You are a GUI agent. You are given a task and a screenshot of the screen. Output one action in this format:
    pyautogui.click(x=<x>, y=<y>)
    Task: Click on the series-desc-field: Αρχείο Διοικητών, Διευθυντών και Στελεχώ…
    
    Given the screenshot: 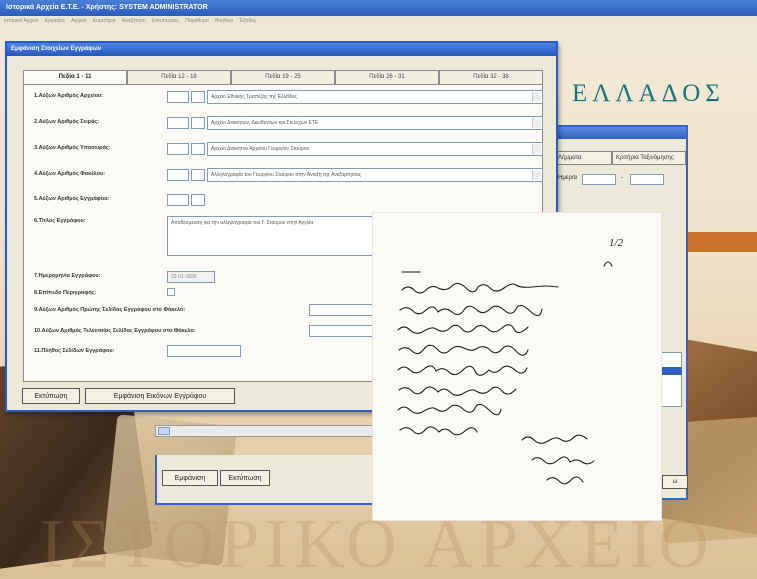 What is the action you would take?
    pyautogui.click(x=375, y=123)
    